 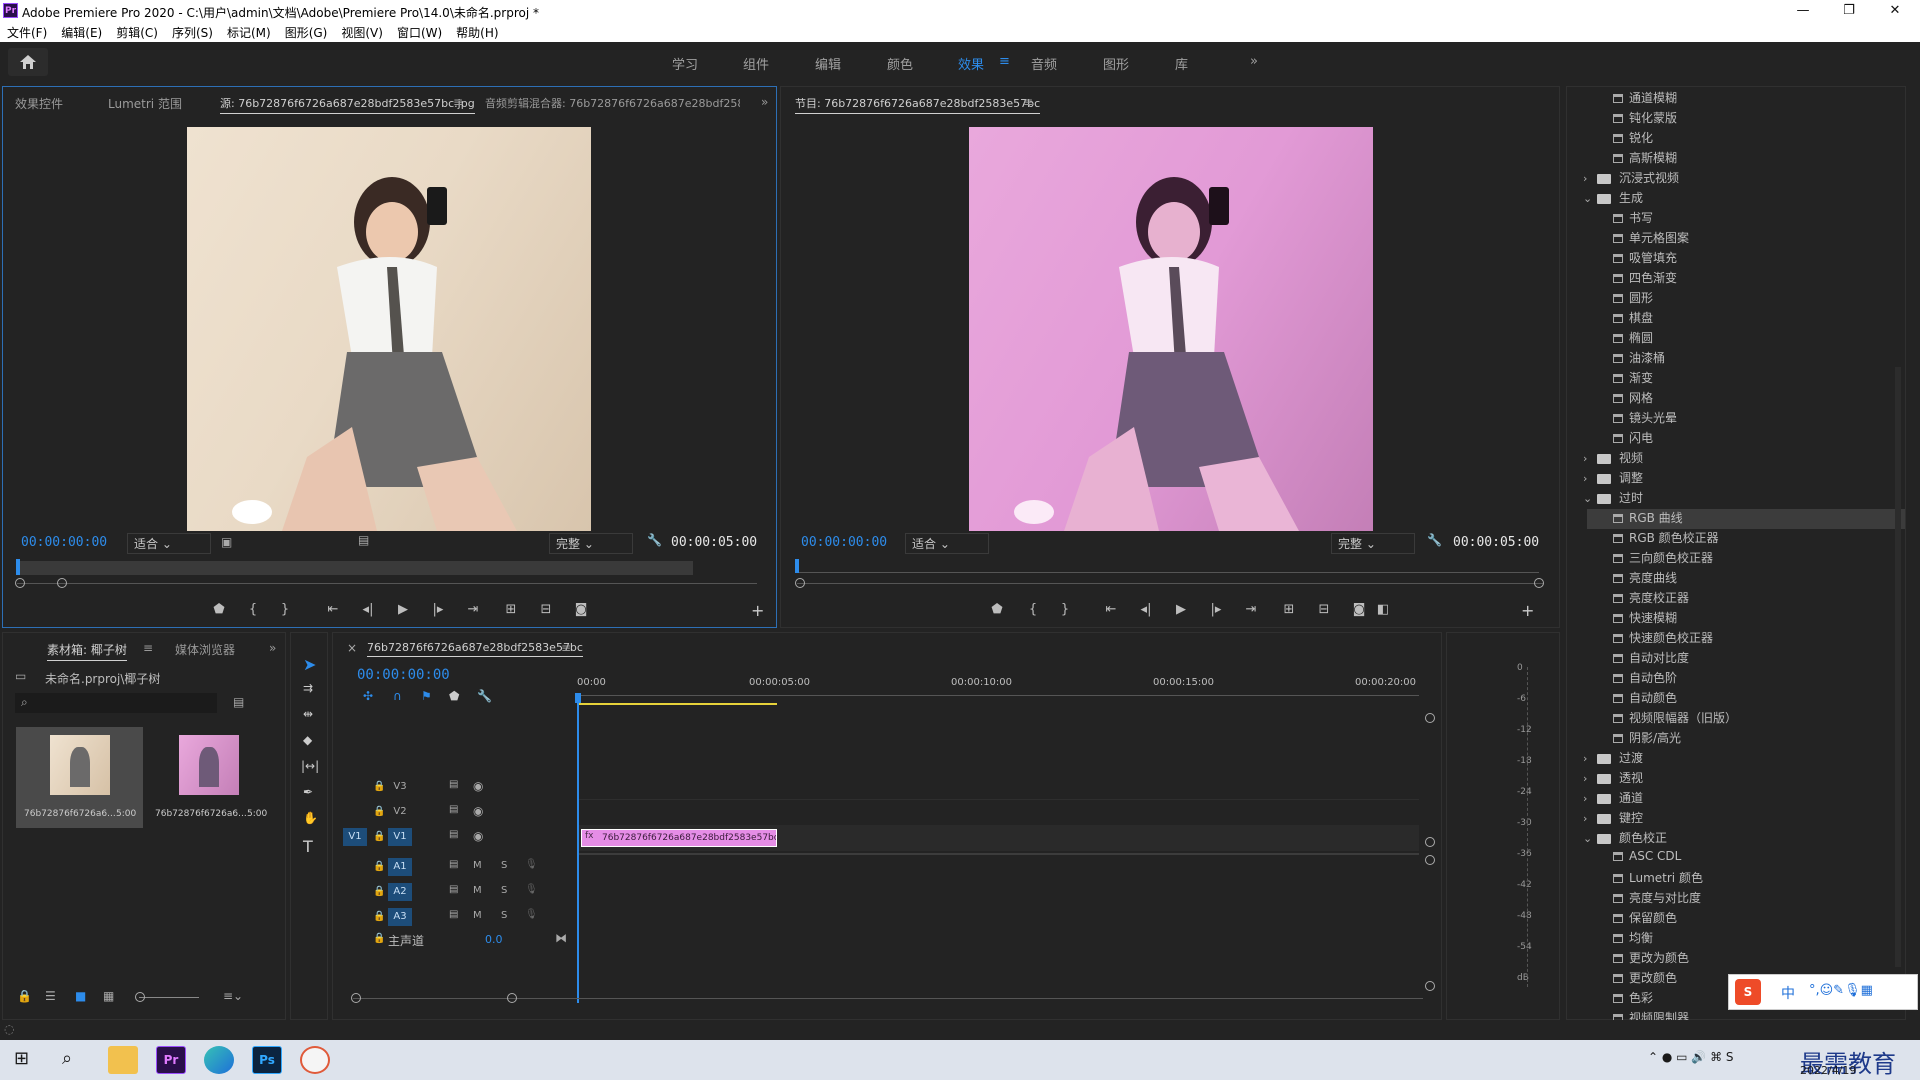 I want to click on effect-item: 锐化, so click(x=1633, y=139).